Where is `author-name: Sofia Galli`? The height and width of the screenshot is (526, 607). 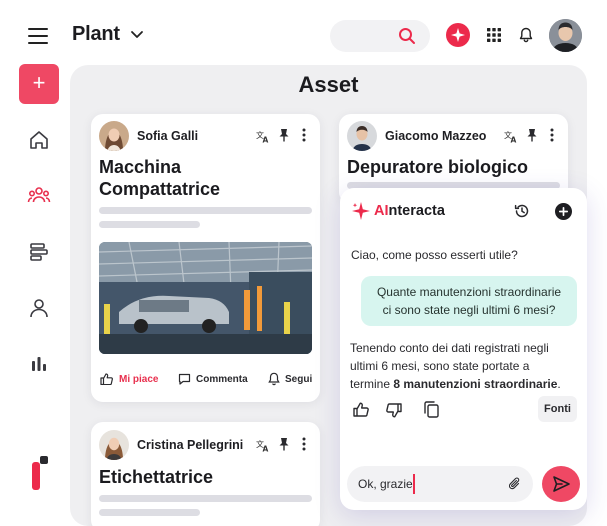
author-name: Sofia Galli is located at coordinates (167, 136).